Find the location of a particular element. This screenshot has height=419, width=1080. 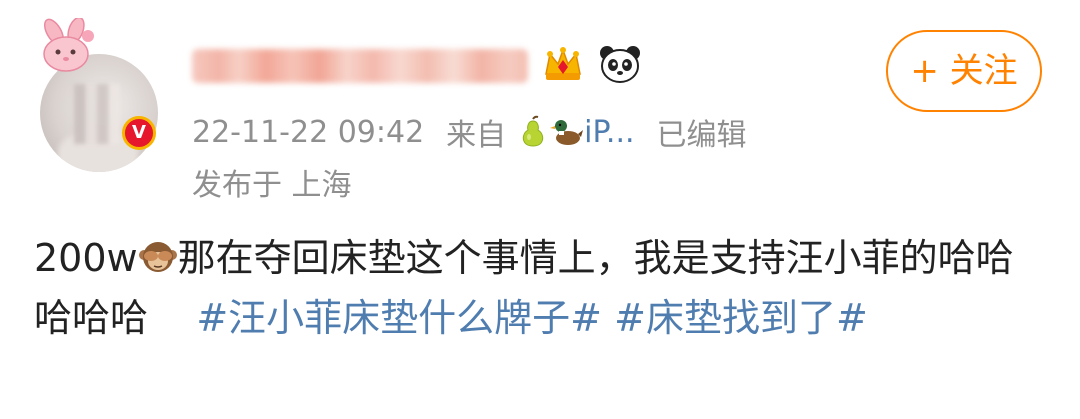

crown-icon is located at coordinates (563, 66).